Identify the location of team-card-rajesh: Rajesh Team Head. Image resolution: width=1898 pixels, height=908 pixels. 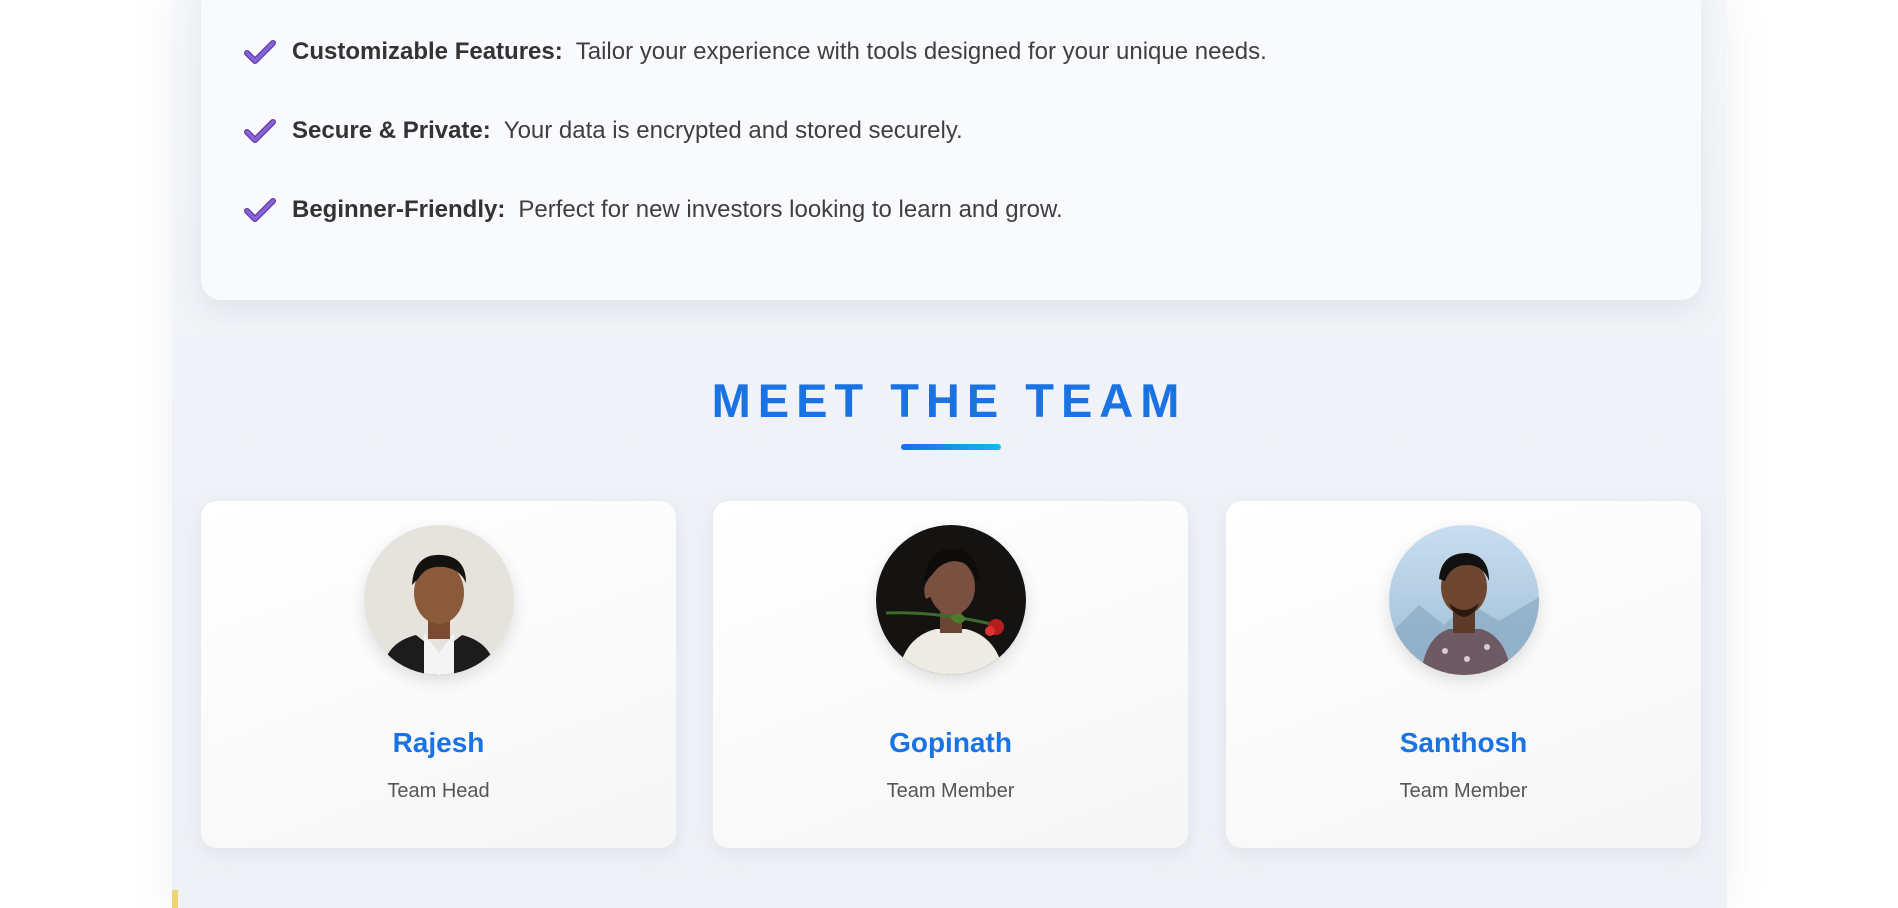
(438, 674).